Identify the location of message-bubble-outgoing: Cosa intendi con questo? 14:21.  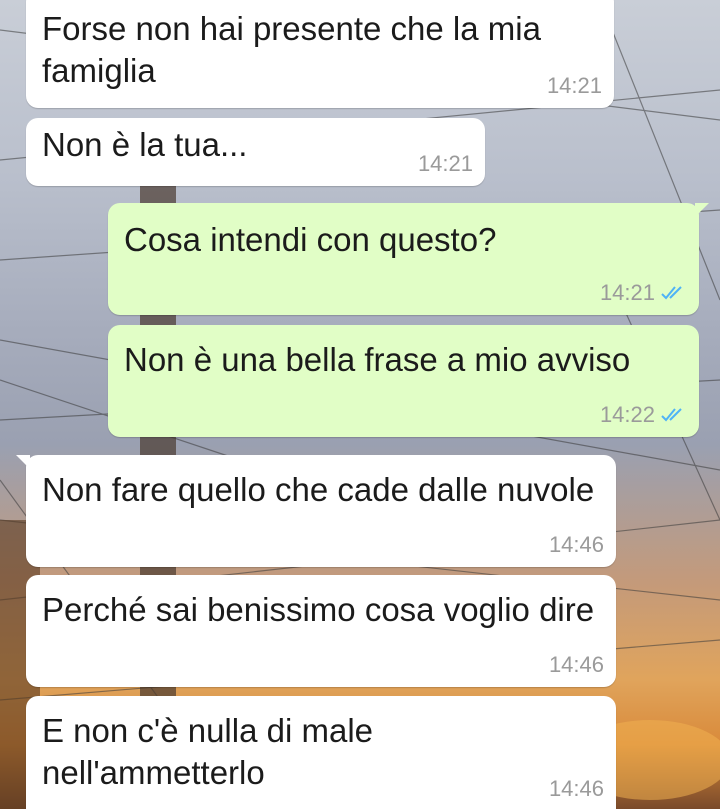
(408, 259).